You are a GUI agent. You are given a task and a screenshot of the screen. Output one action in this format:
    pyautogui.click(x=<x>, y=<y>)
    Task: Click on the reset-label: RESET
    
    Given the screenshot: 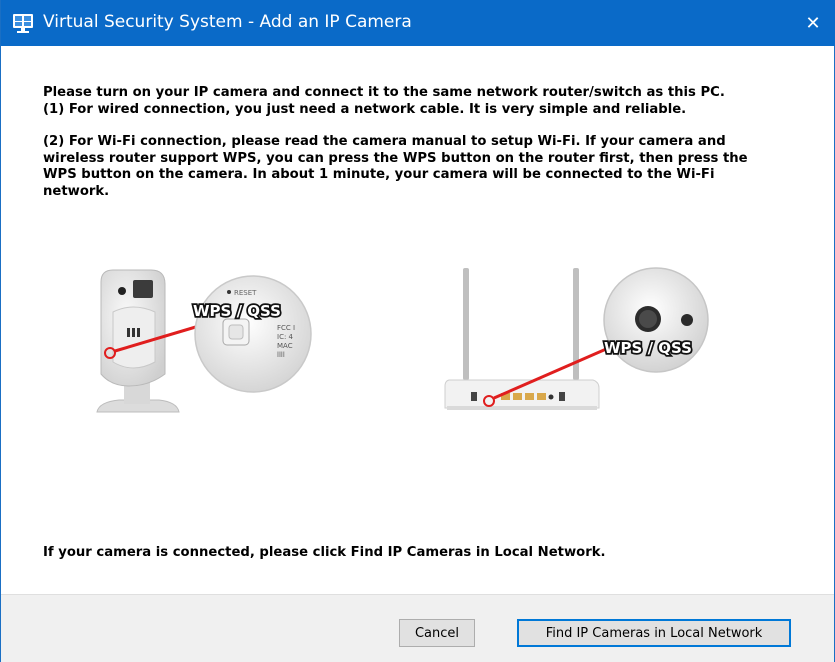 What is the action you would take?
    pyautogui.click(x=245, y=293)
    